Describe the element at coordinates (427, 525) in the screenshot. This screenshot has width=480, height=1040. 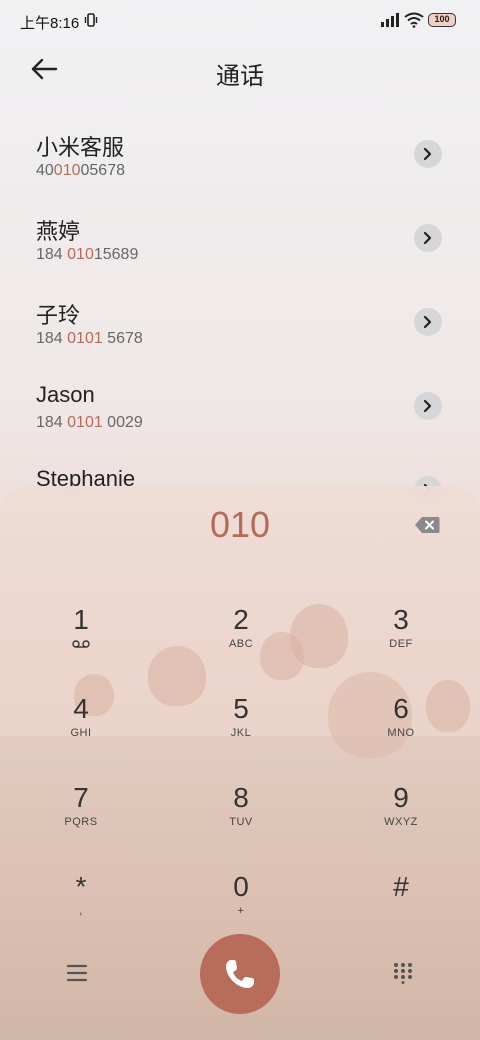
I see `backspace-icon` at that location.